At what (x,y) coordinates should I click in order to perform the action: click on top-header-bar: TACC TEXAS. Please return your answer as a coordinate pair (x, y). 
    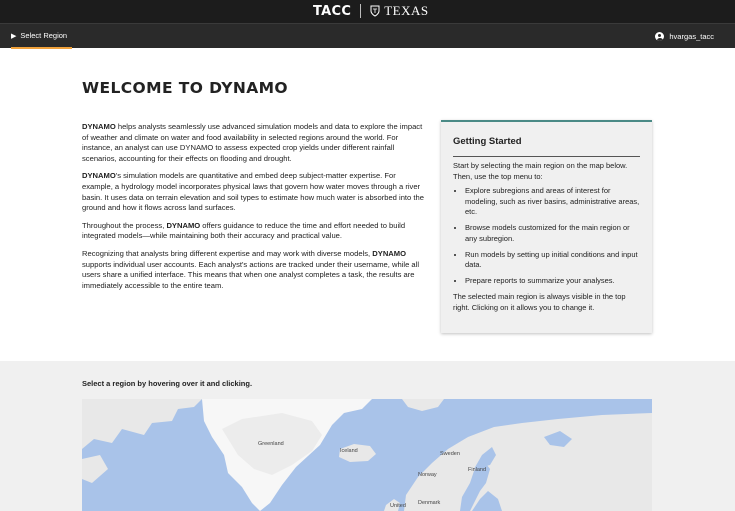
    Looking at the image, I should click on (367, 11).